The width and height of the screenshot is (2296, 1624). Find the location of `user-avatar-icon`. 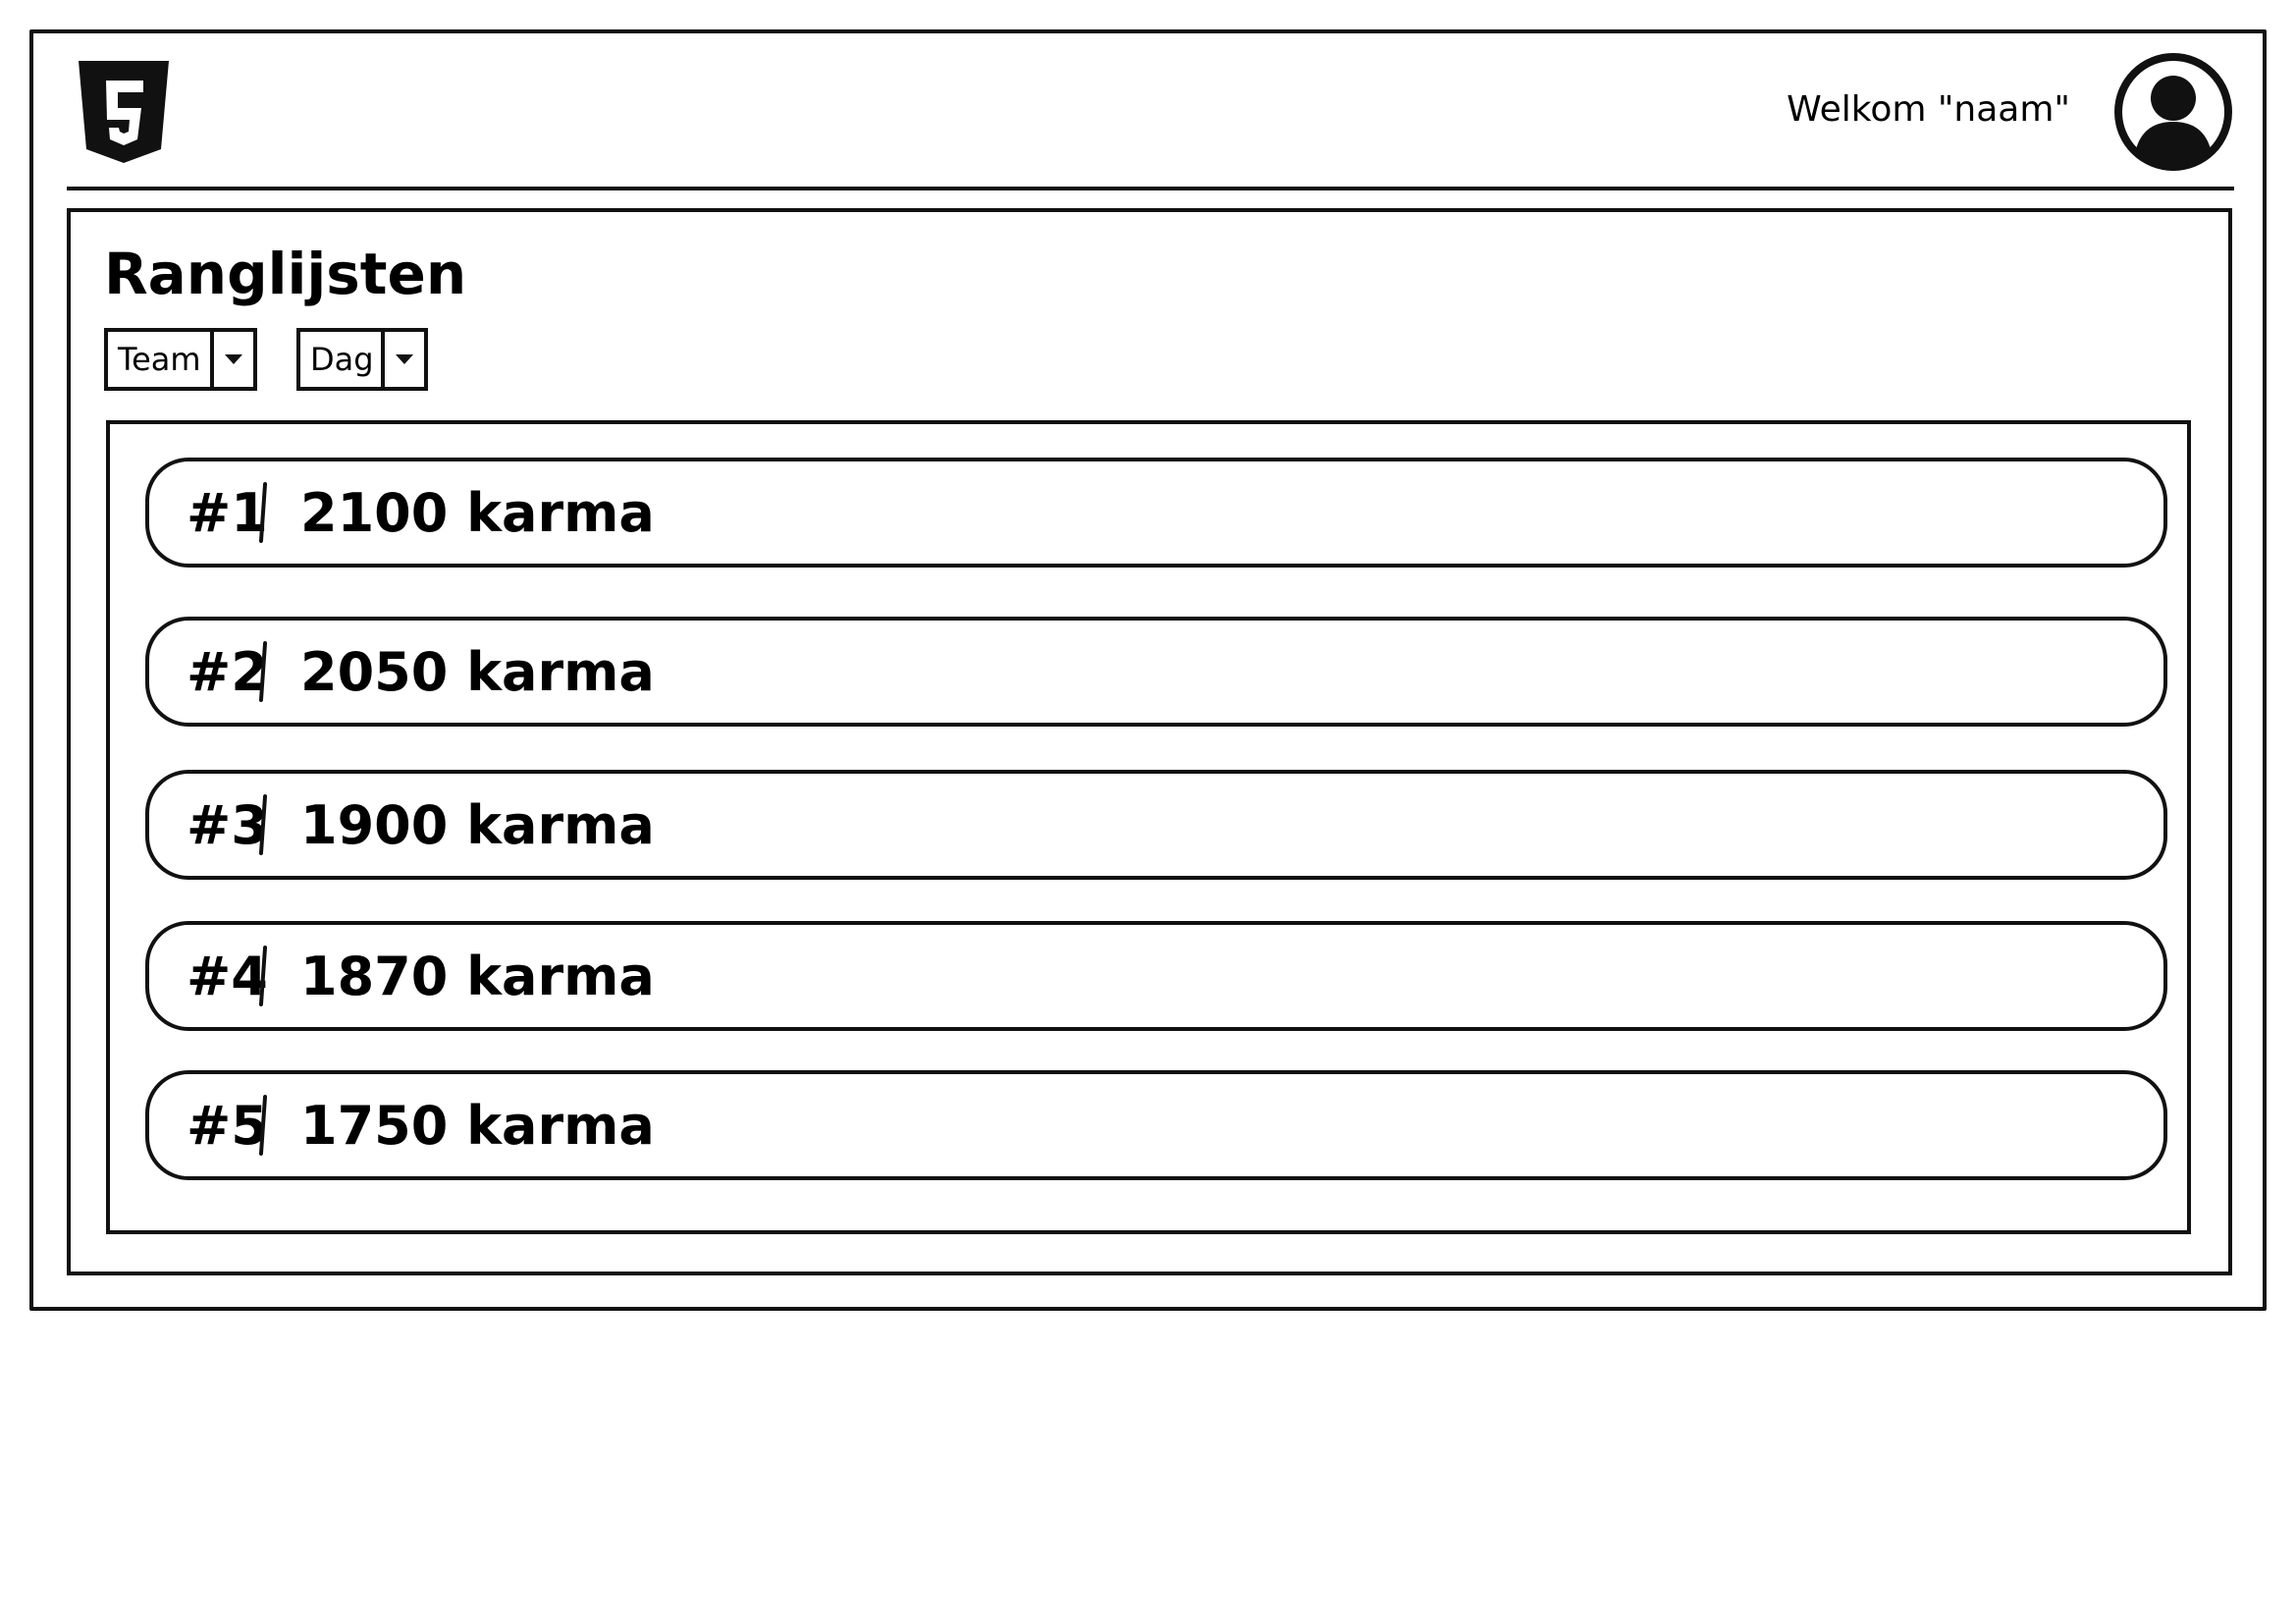

user-avatar-icon is located at coordinates (2173, 112).